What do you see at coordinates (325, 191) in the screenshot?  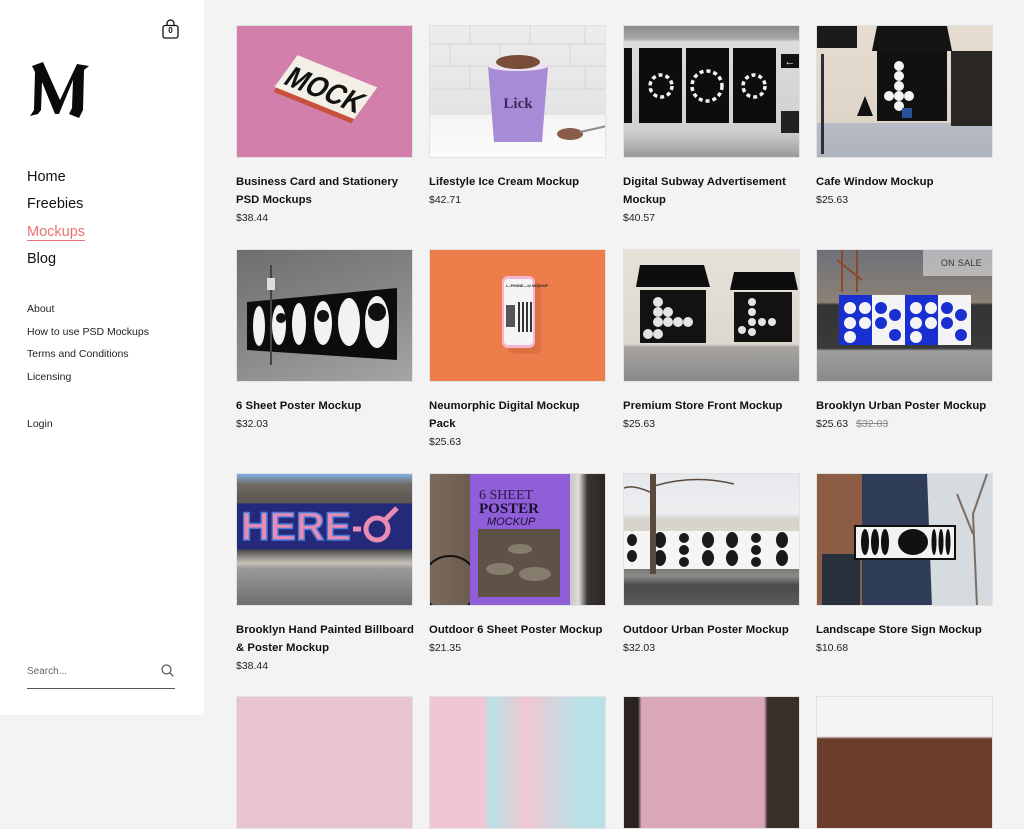 I see `product-title: Business Card and Stationery PSD Mockups` at bounding box center [325, 191].